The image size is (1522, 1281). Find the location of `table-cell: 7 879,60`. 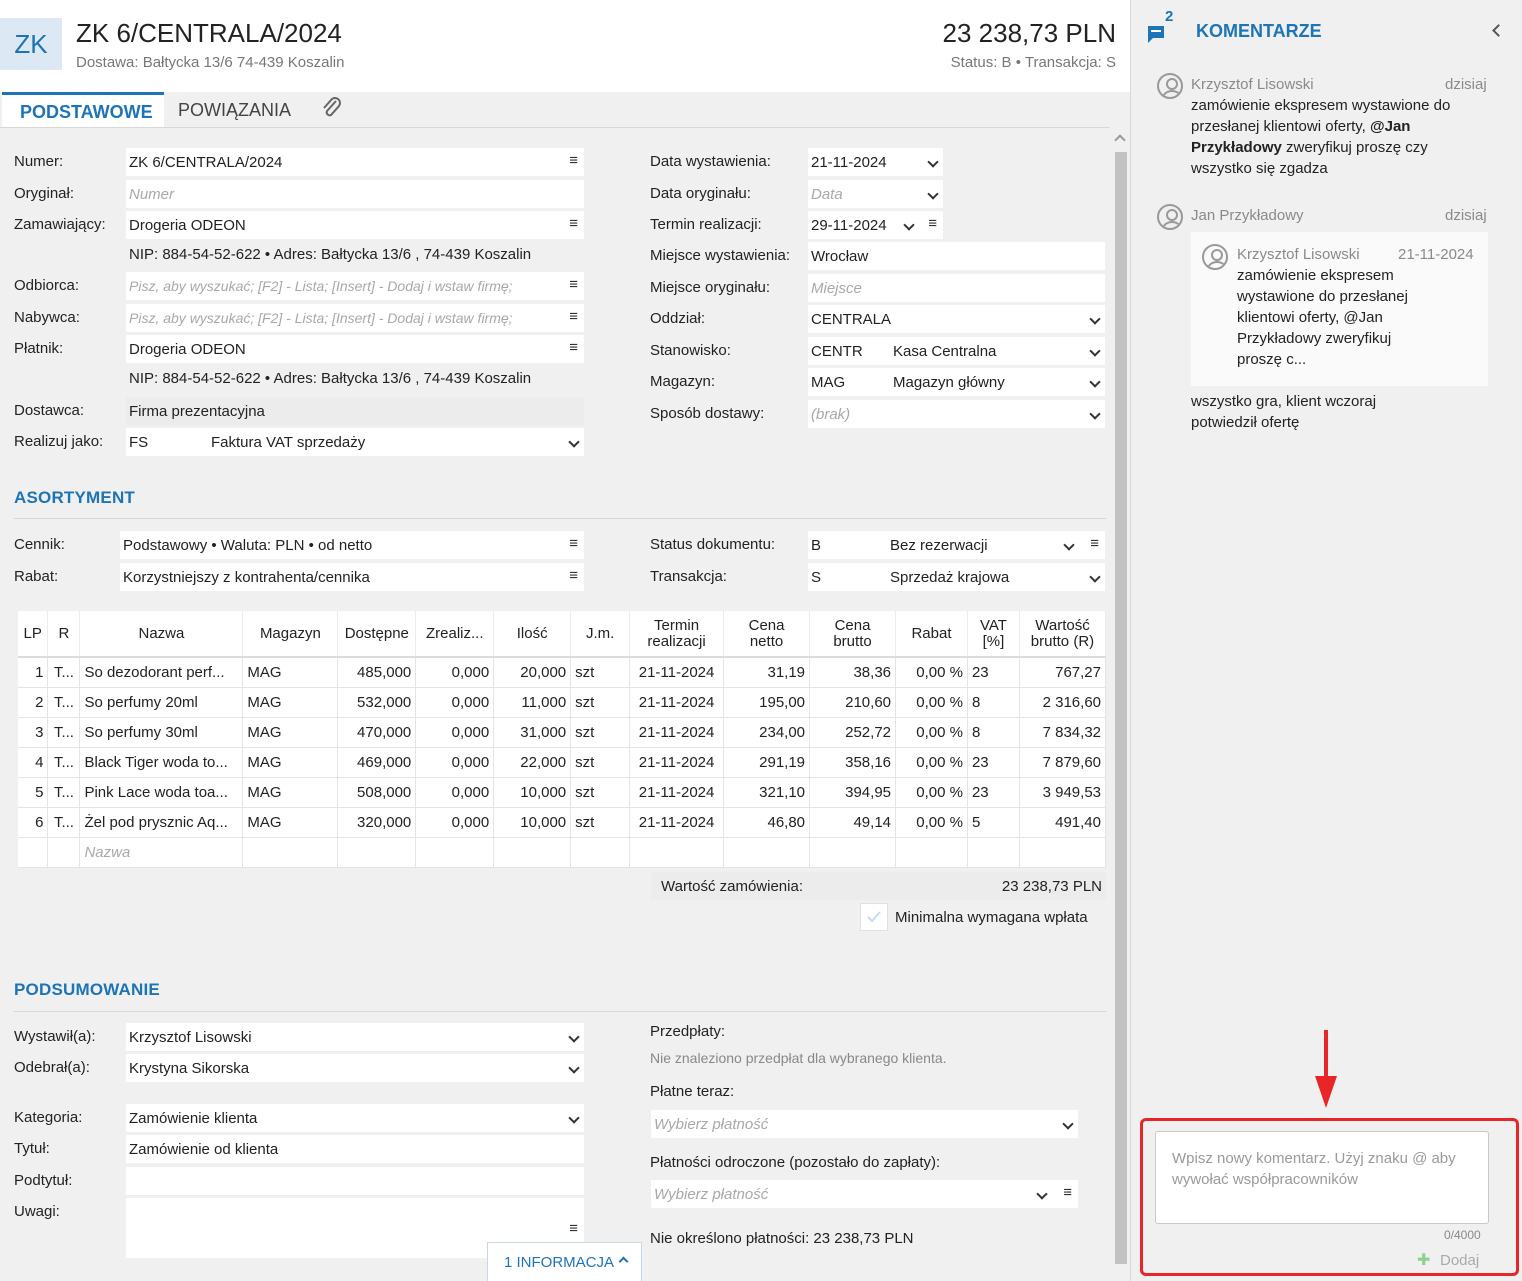

table-cell: 7 879,60 is located at coordinates (1063, 762).